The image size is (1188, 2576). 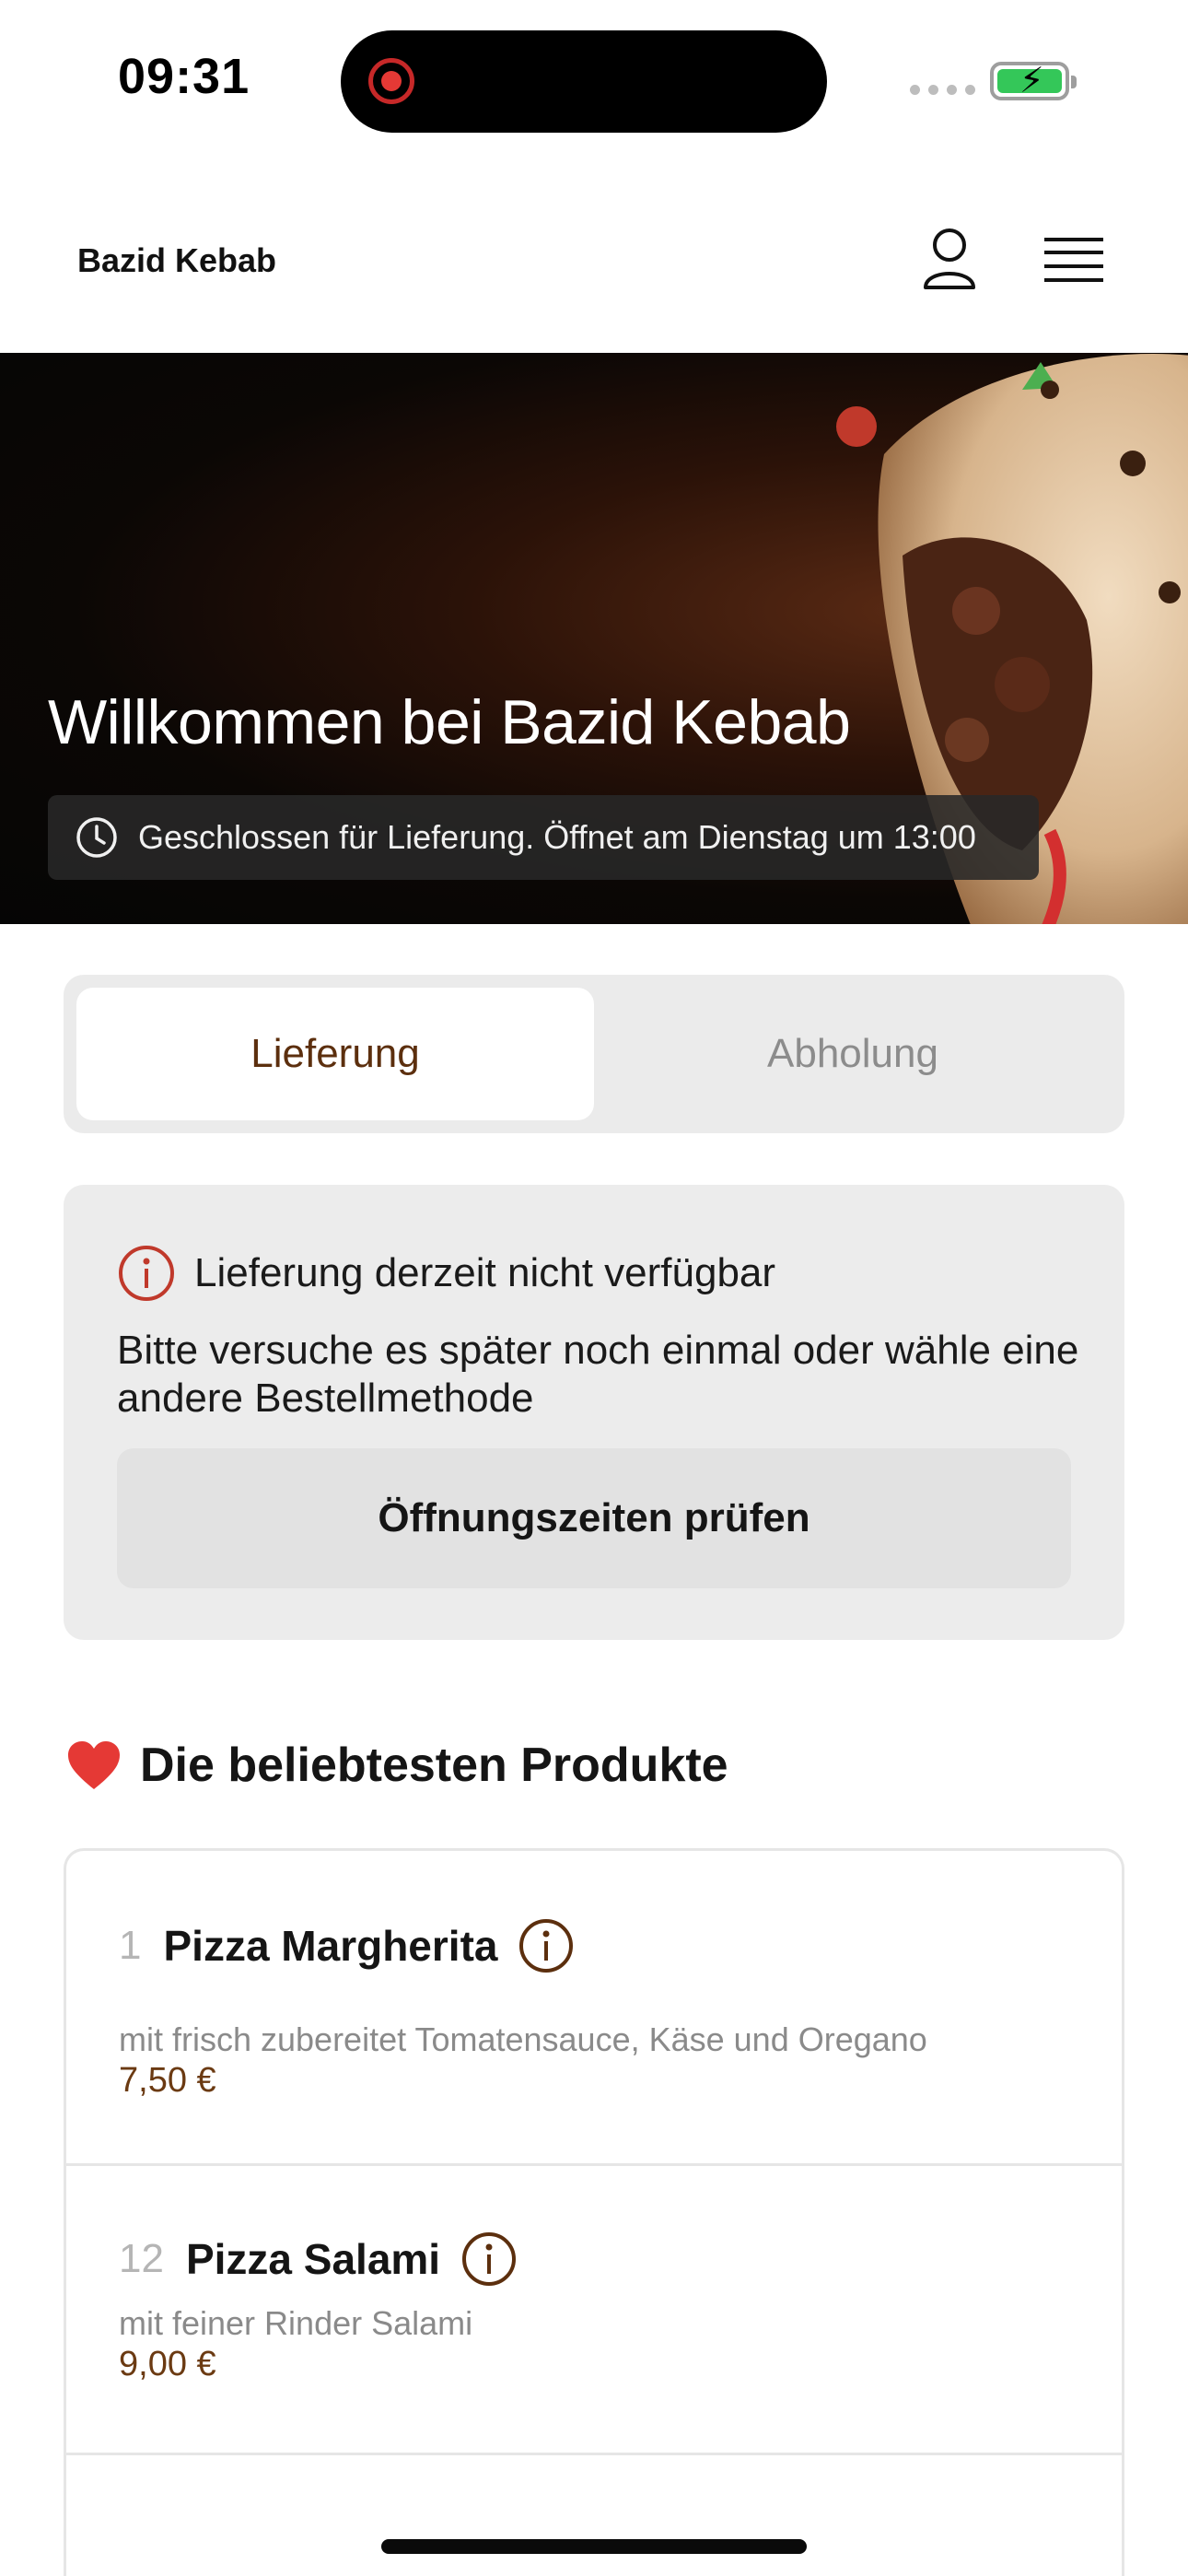 What do you see at coordinates (335, 1054) in the screenshot?
I see `tab-delivery: Lieferung` at bounding box center [335, 1054].